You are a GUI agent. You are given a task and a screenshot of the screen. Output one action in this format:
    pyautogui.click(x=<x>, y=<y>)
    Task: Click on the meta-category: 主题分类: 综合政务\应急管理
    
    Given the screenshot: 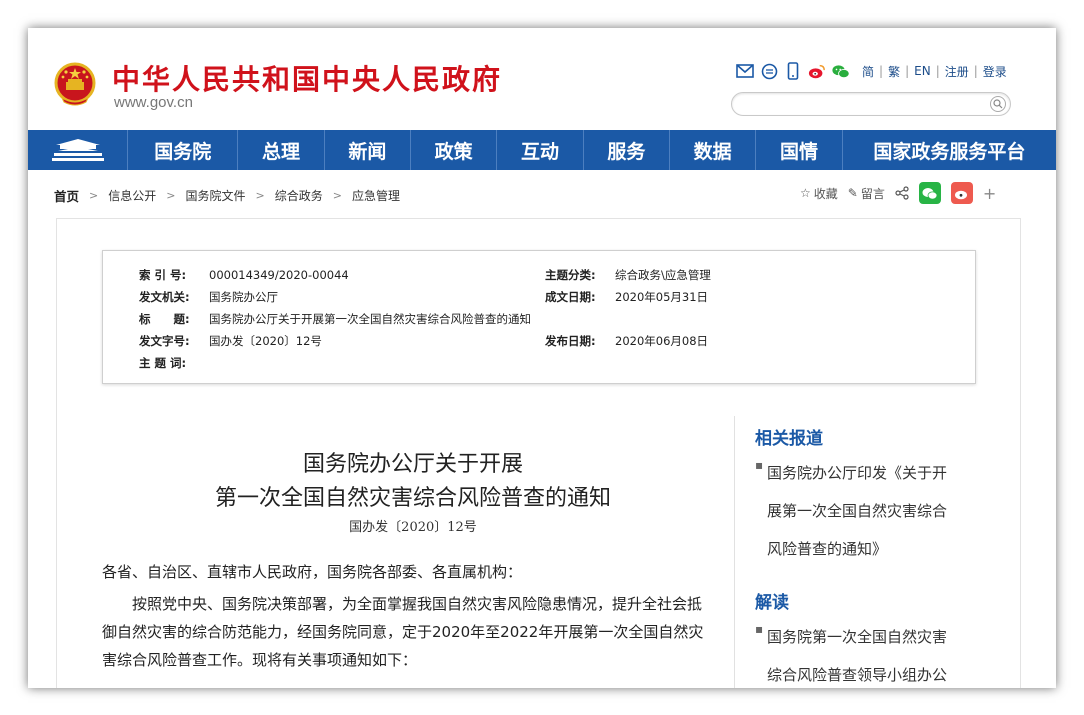 What is the action you would take?
    pyautogui.click(x=628, y=275)
    